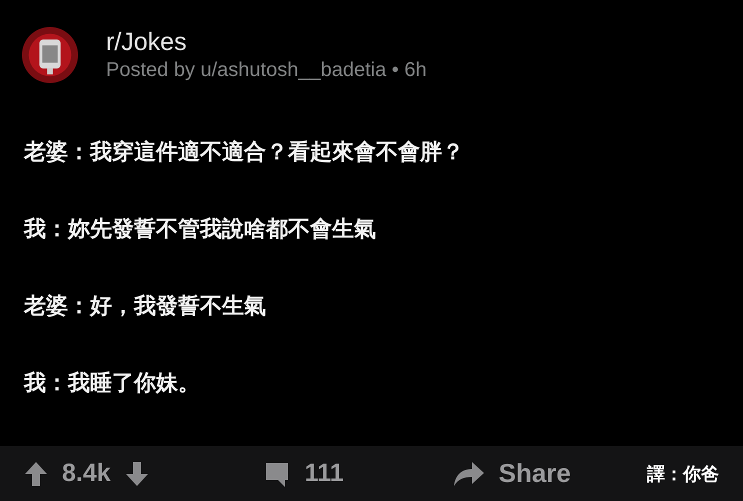 The image size is (743, 501). Describe the element at coordinates (266, 70) in the screenshot. I see `post-byline: Posted by u/ashutosh__badetia • 6h` at that location.